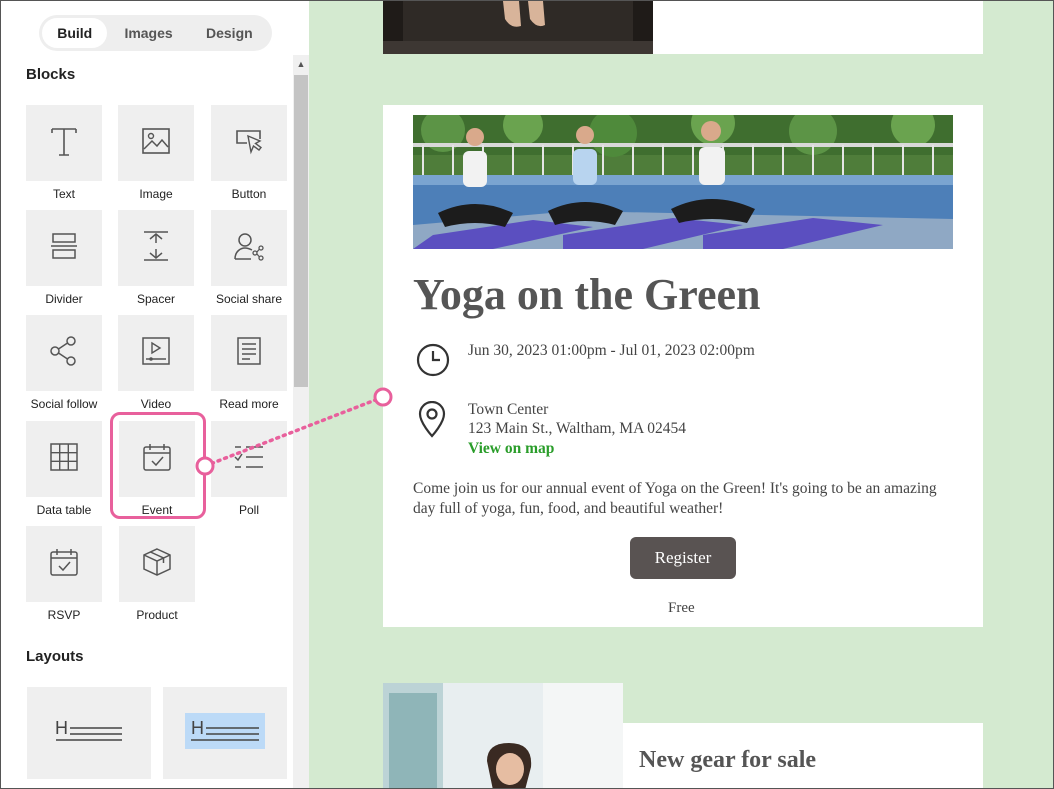  I want to click on block-label: RSVP, so click(64, 615).